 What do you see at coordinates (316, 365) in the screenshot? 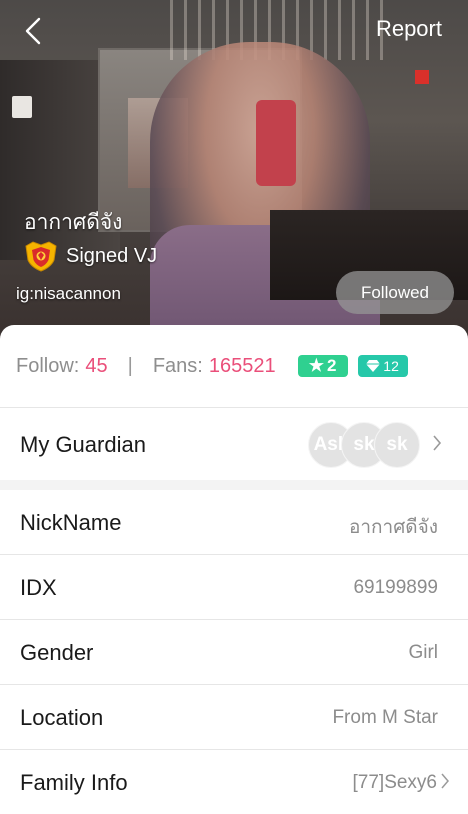
I see `star-icon: ★` at bounding box center [316, 365].